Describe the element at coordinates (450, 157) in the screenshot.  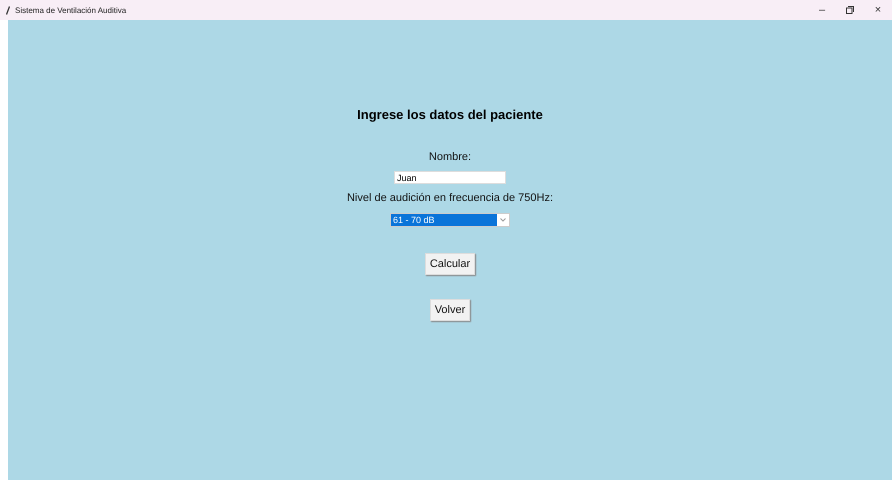
I see `name-label: Nombre:` at that location.